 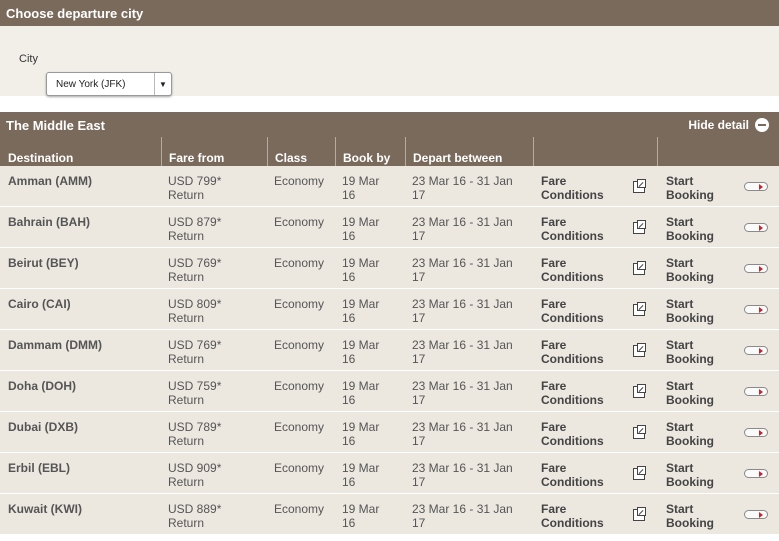 I want to click on fare-cell: USD 789* Return, so click(x=194, y=434).